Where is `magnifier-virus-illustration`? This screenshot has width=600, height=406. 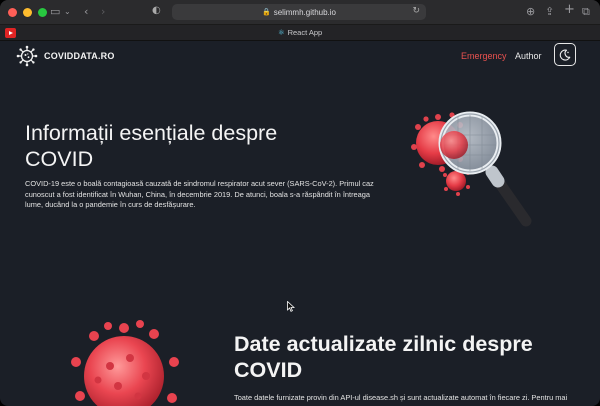 magnifier-virus-illustration is located at coordinates (471, 169).